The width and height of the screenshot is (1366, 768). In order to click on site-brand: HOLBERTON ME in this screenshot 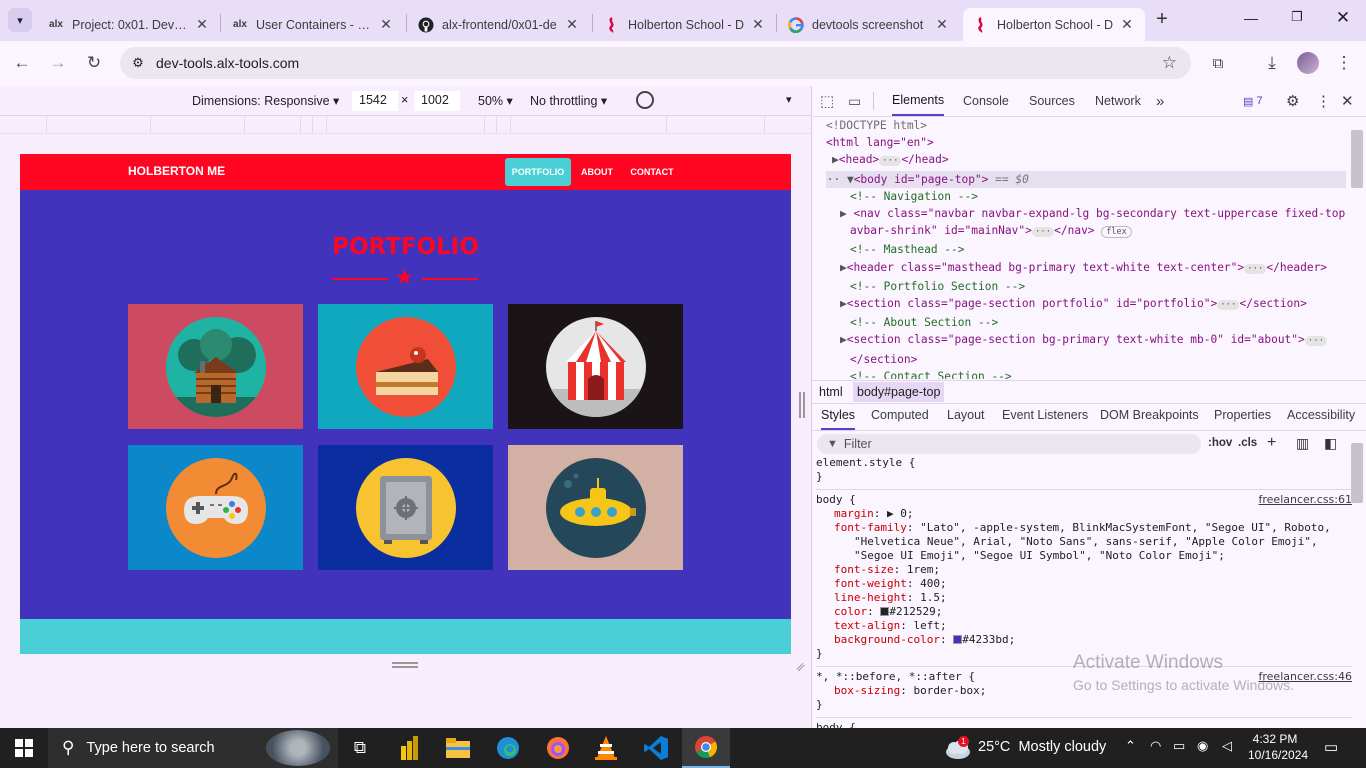, I will do `click(176, 171)`.